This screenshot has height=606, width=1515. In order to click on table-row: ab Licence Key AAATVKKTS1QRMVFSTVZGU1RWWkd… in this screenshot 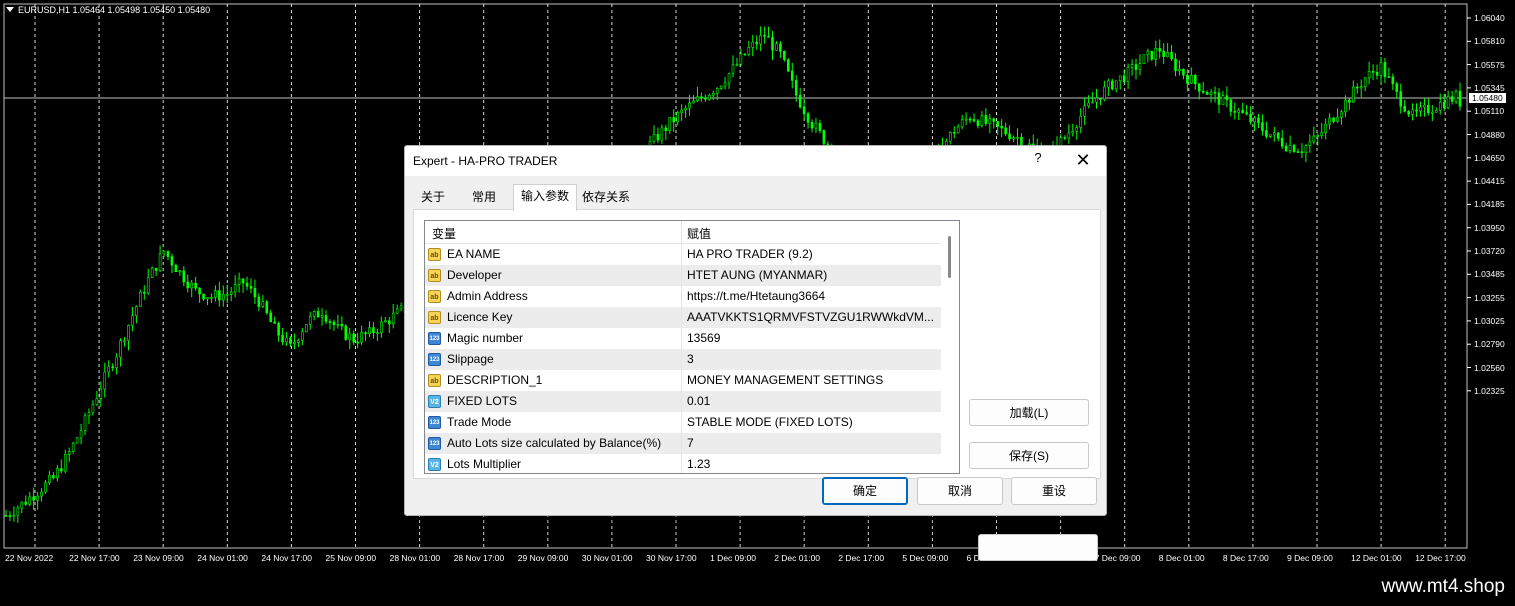, I will do `click(683, 317)`.